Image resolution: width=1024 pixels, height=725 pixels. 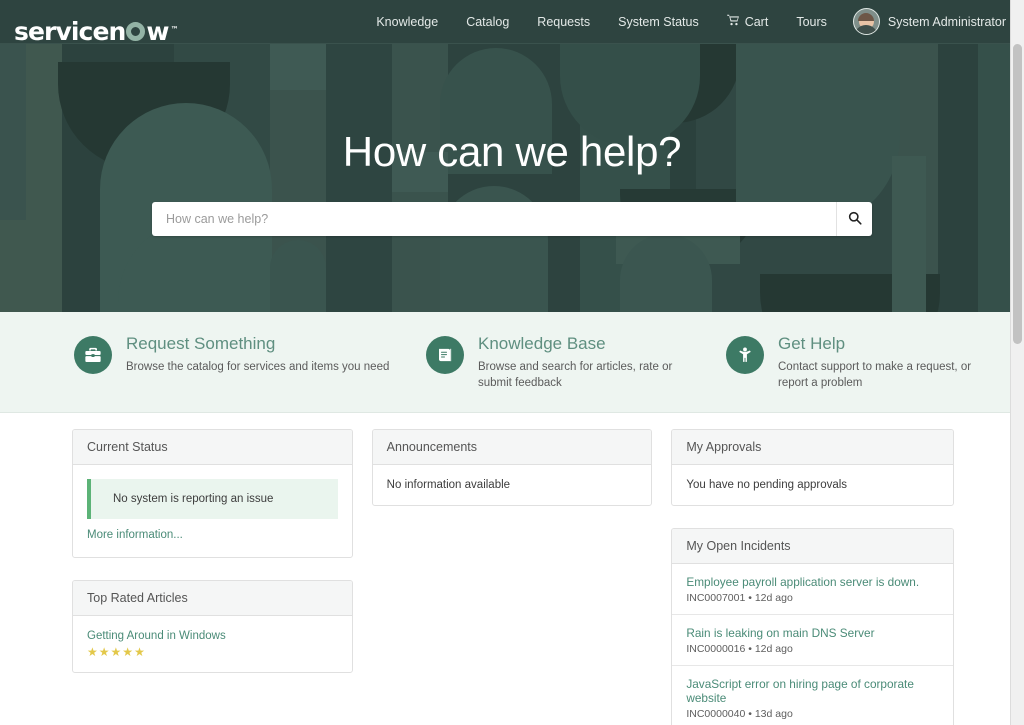 I want to click on page-scrollbar, so click(x=1017, y=362).